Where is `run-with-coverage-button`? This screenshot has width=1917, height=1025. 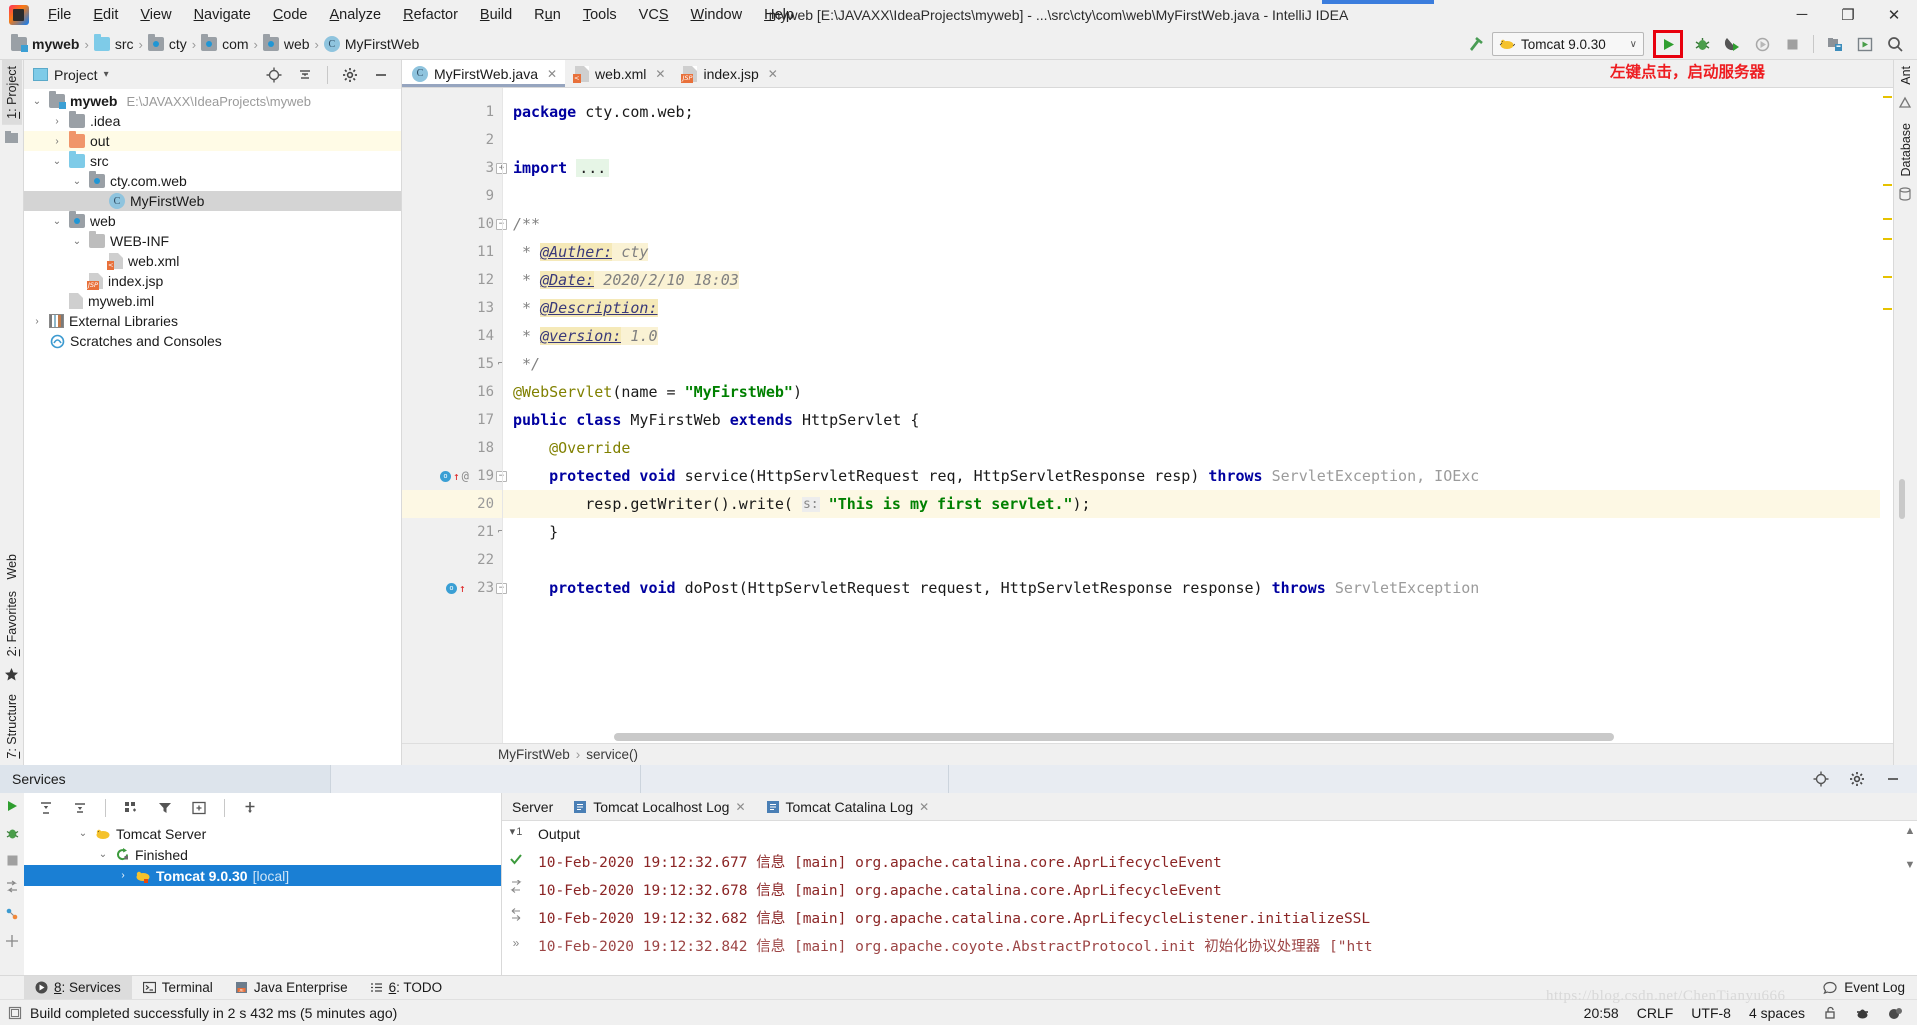 run-with-coverage-button is located at coordinates (1732, 44).